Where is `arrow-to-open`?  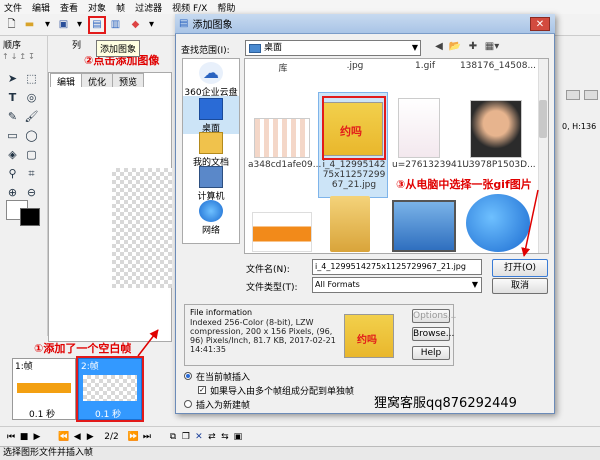
arrow-to-open is located at coordinates (530, 223).